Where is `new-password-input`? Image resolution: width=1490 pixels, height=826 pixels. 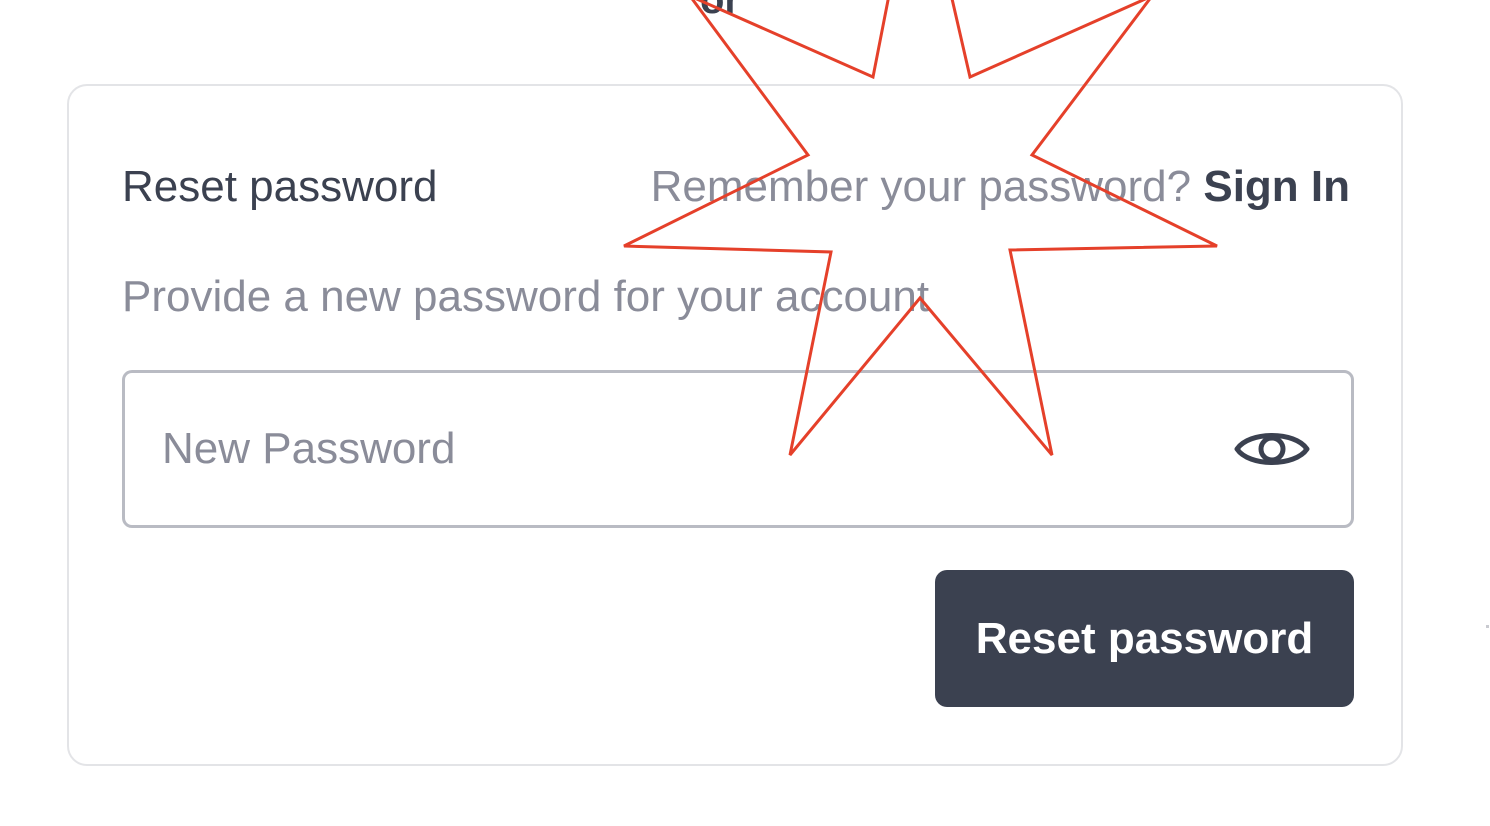 new-password-input is located at coordinates (692, 449).